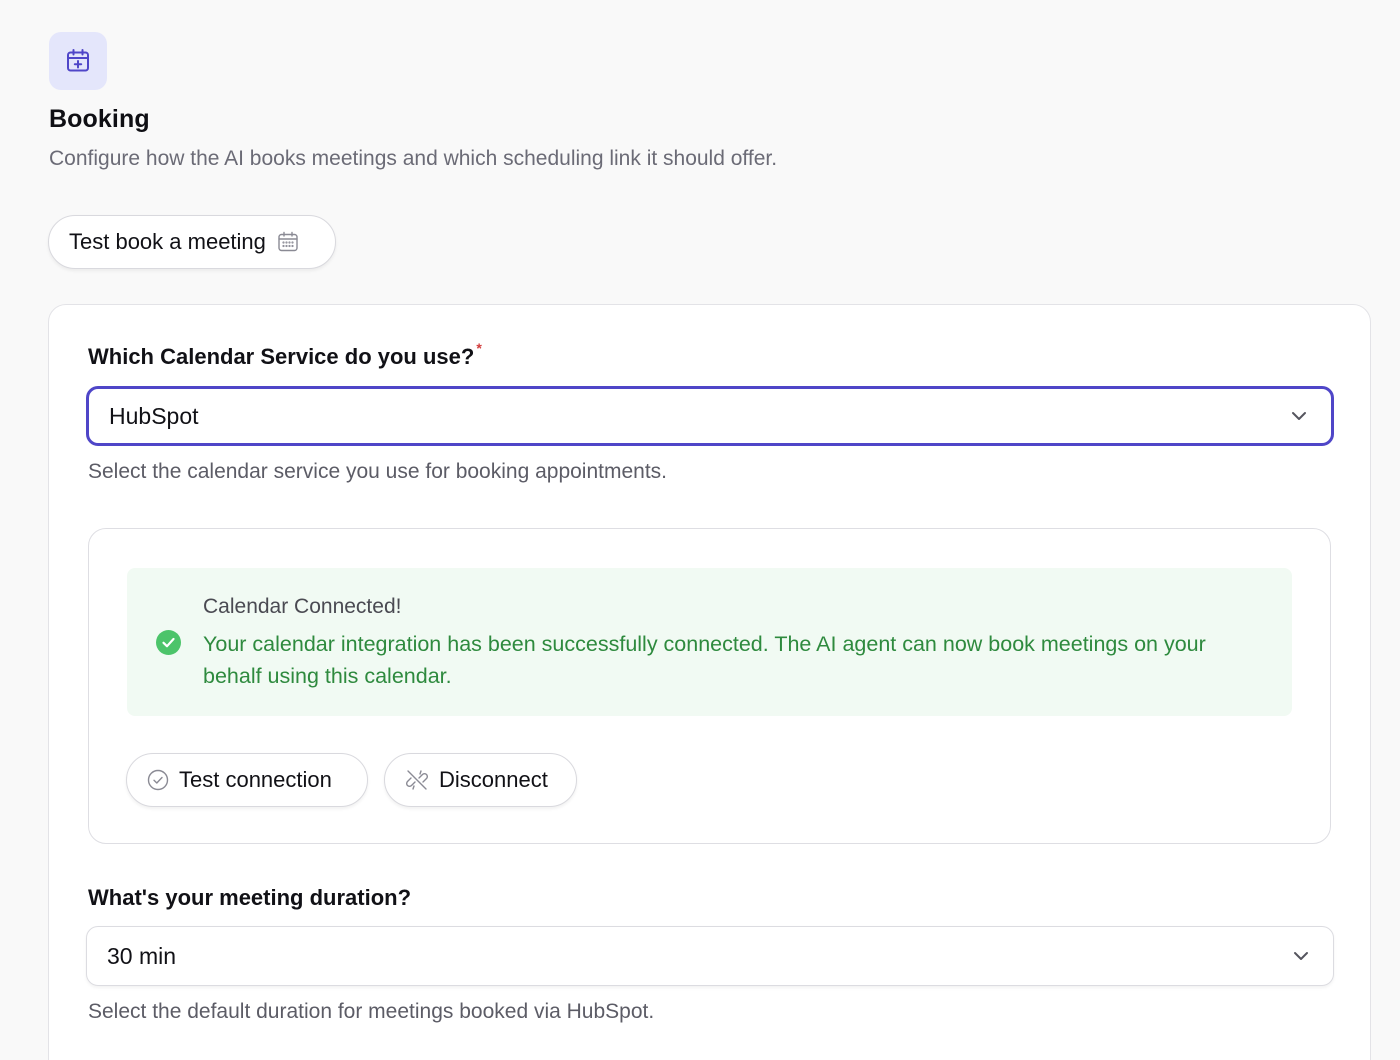  I want to click on meeting-duration-value: 30 min, so click(142, 955).